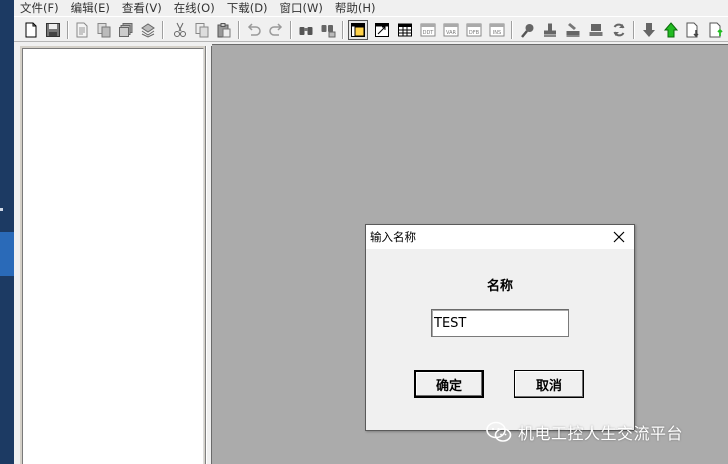 The image size is (728, 464). Describe the element at coordinates (224, 30) in the screenshot. I see `paste-icon` at that location.